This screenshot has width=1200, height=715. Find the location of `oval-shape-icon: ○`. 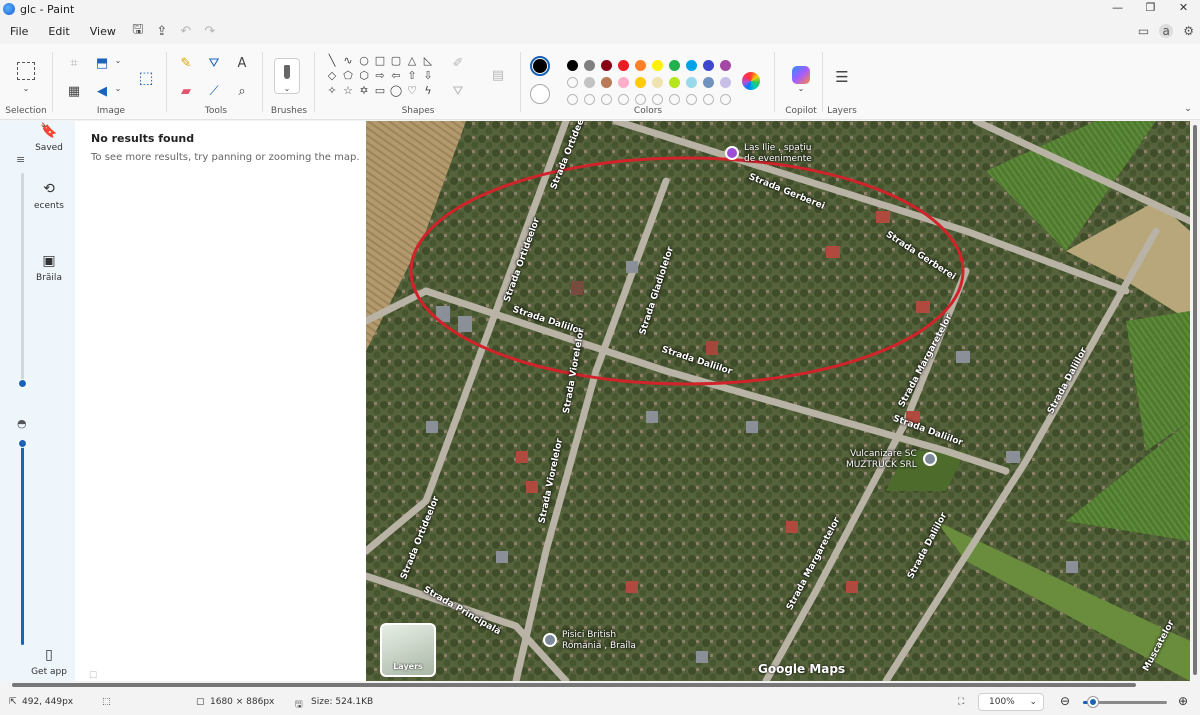

oval-shape-icon: ○ is located at coordinates (364, 61).